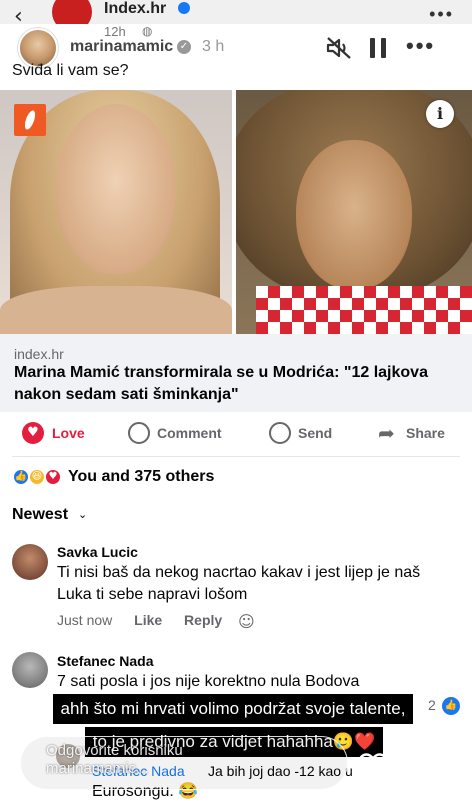  Describe the element at coordinates (339, 48) in the screenshot. I see `mute-icon` at that location.